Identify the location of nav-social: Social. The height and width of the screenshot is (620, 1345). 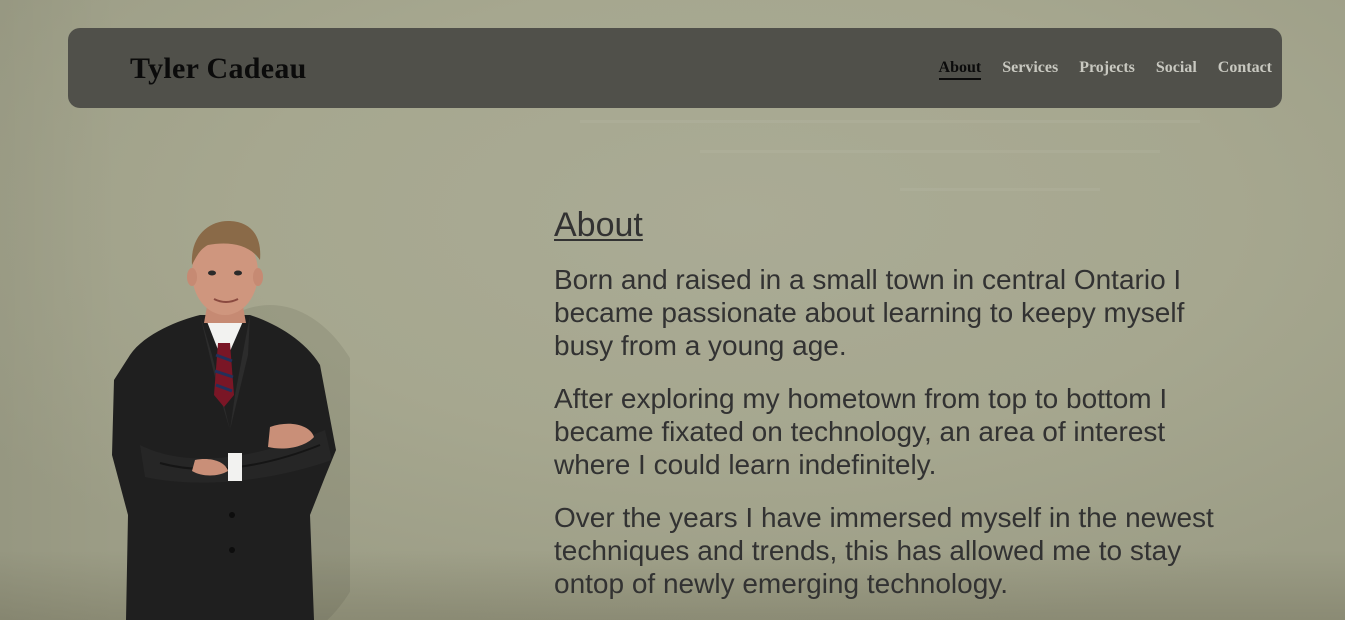
(1176, 69).